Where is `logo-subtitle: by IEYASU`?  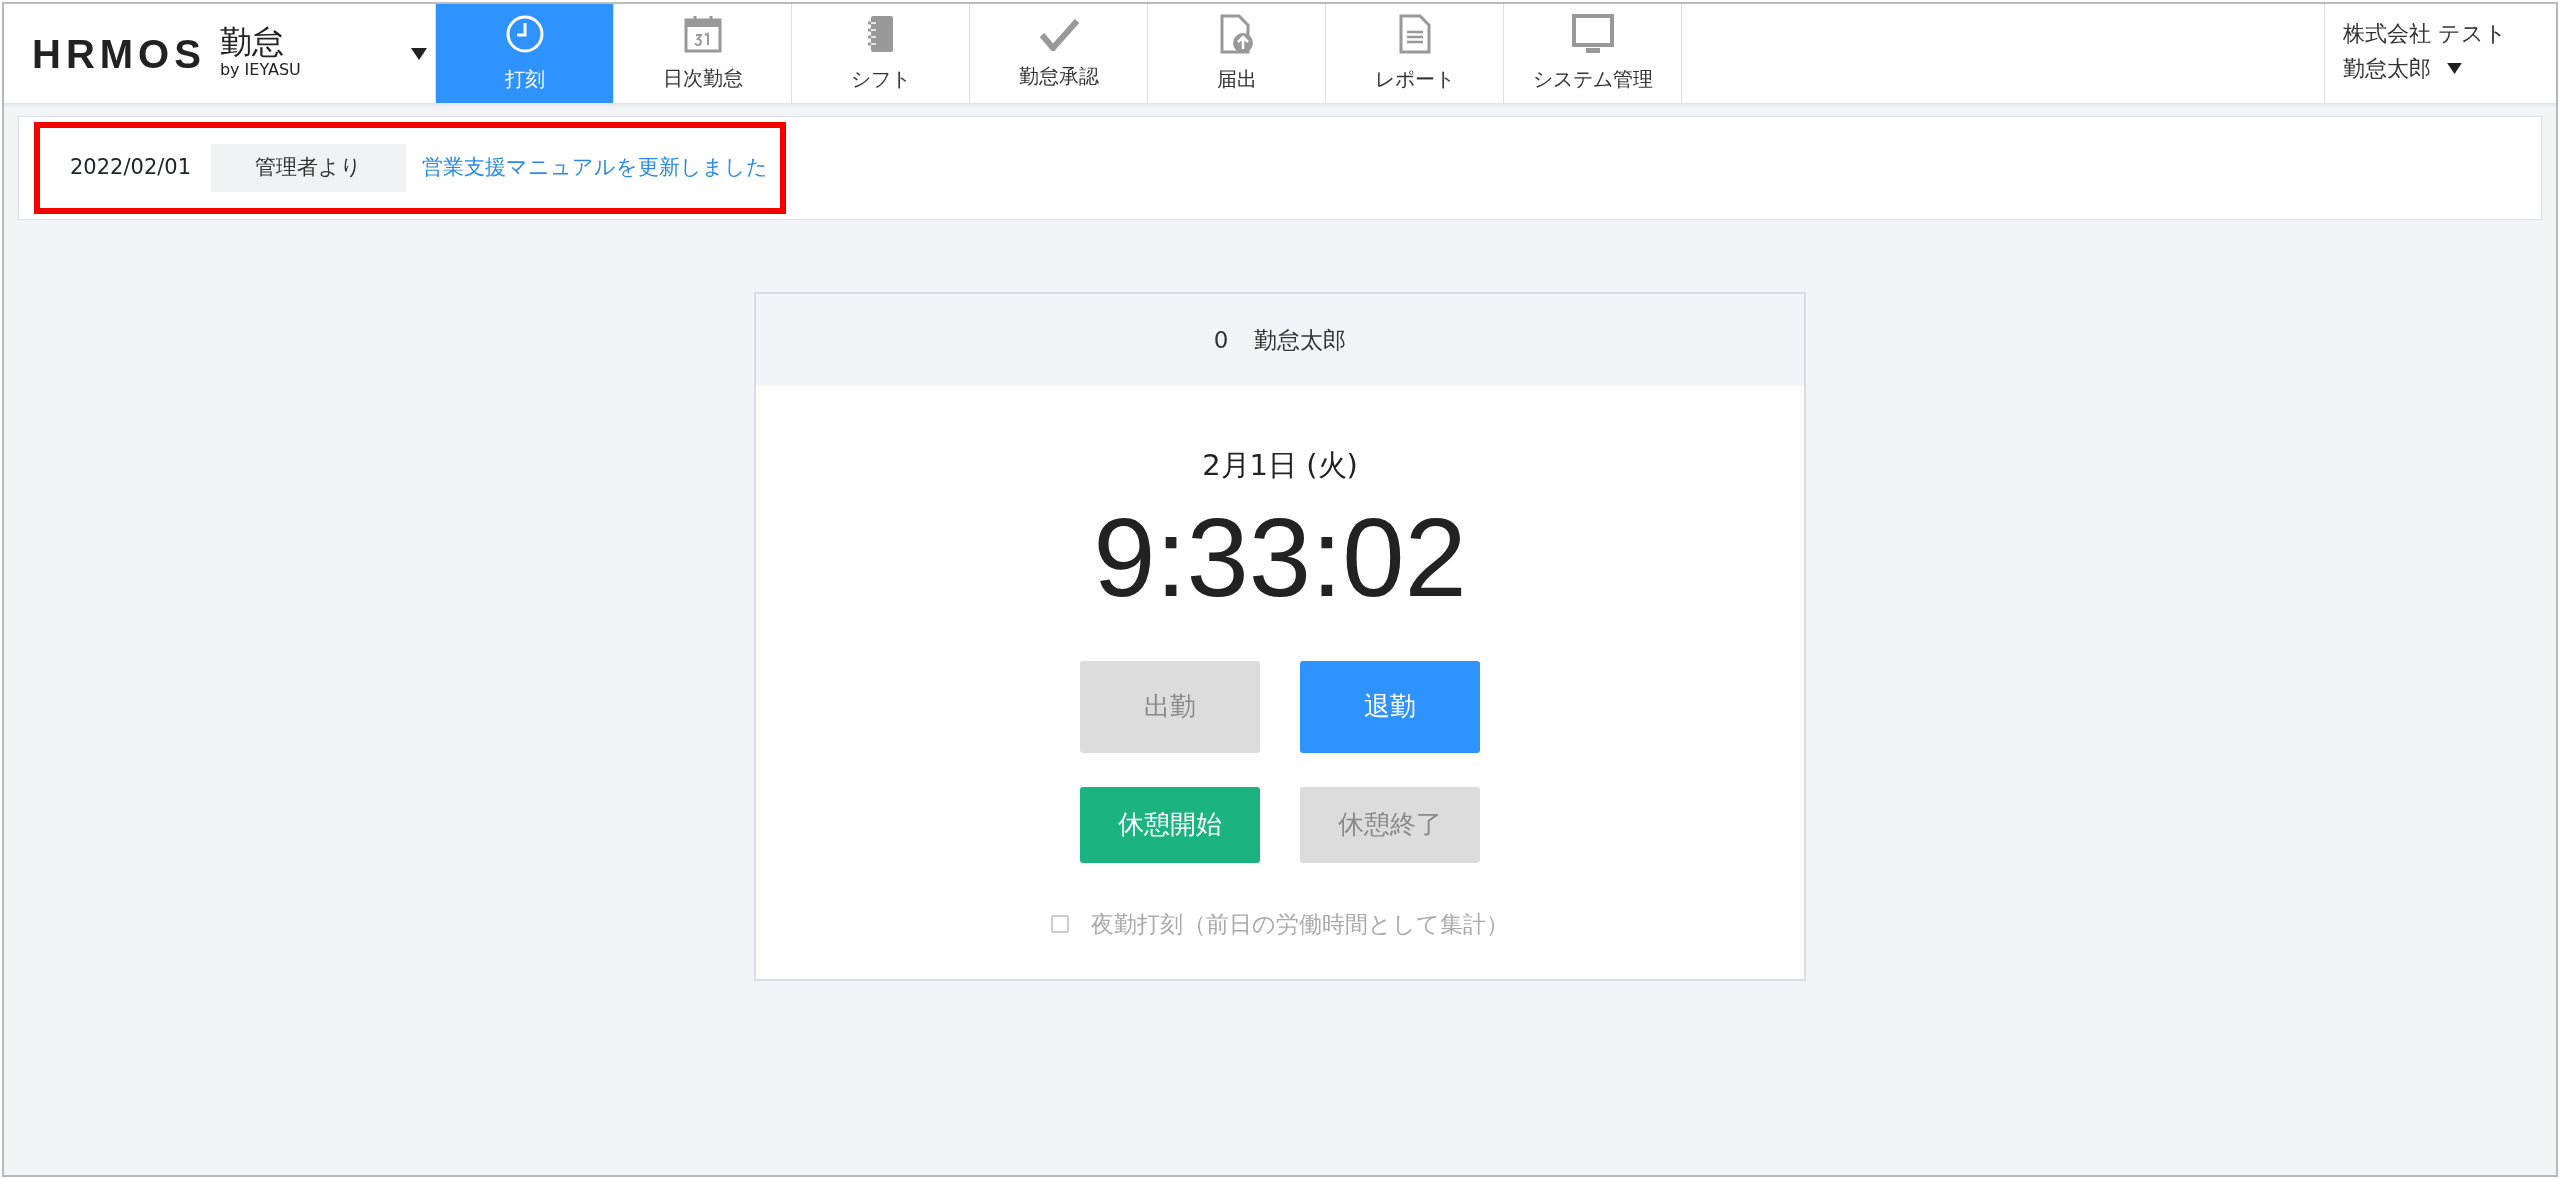
logo-subtitle: by IEYASU is located at coordinates (260, 69).